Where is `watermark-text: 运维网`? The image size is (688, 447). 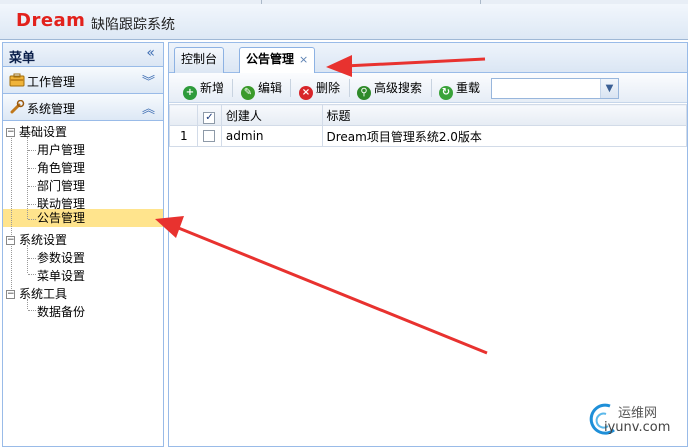
watermark-text: 运维网 is located at coordinates (638, 413).